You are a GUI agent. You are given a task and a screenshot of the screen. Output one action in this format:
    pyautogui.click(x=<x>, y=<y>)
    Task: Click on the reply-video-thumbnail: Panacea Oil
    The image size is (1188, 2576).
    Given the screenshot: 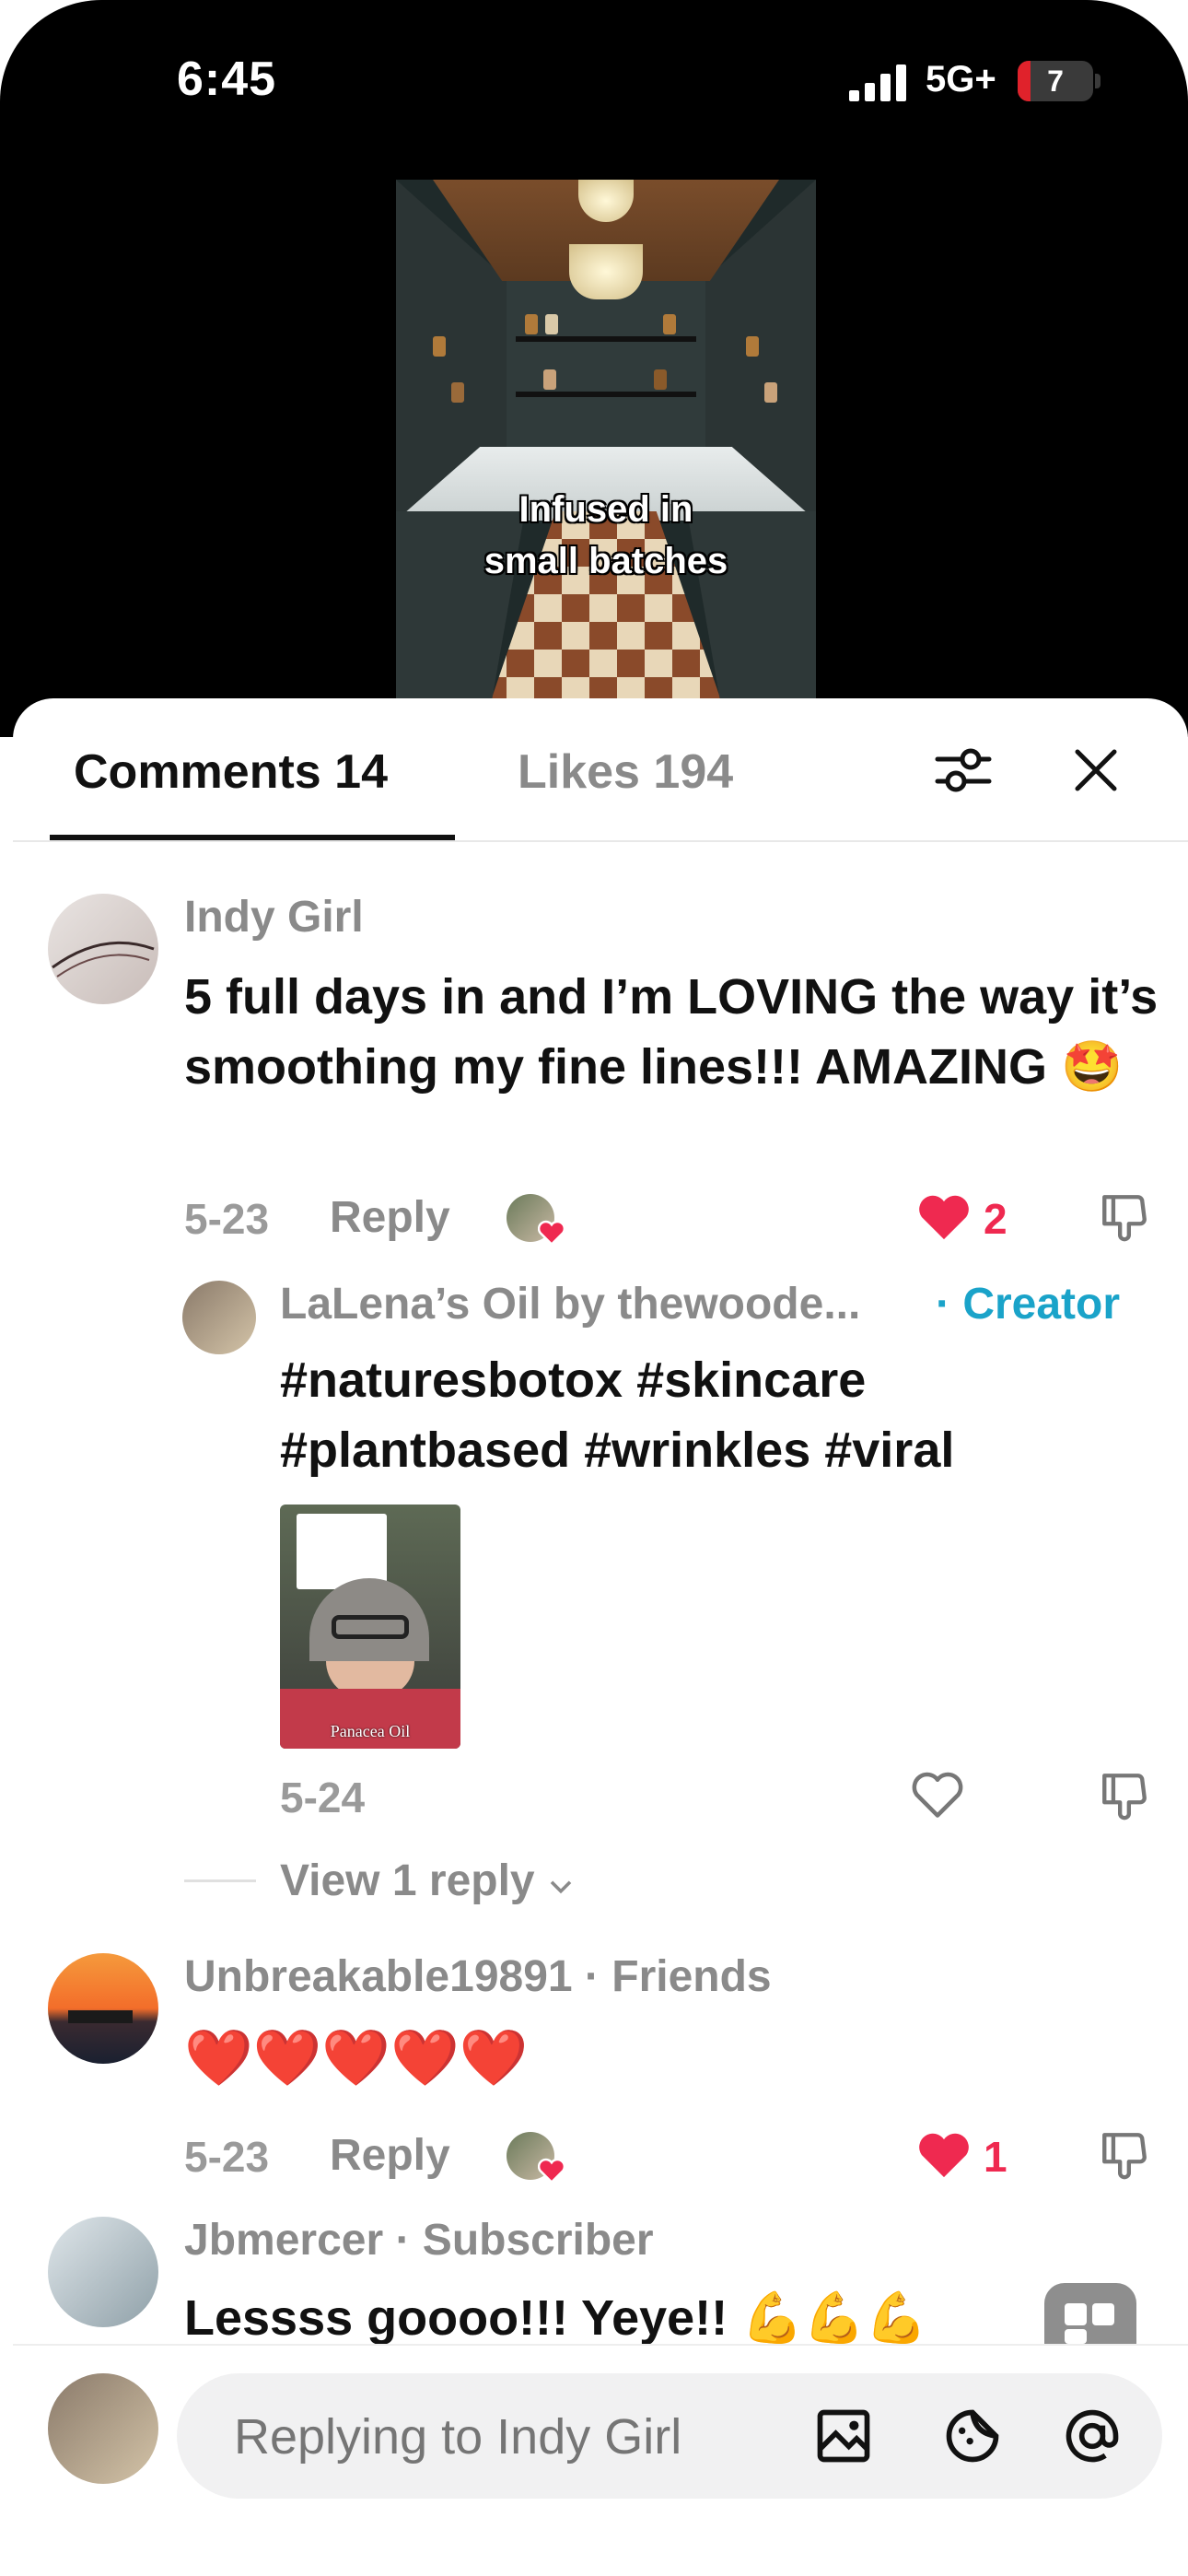 What is the action you would take?
    pyautogui.click(x=370, y=1627)
    